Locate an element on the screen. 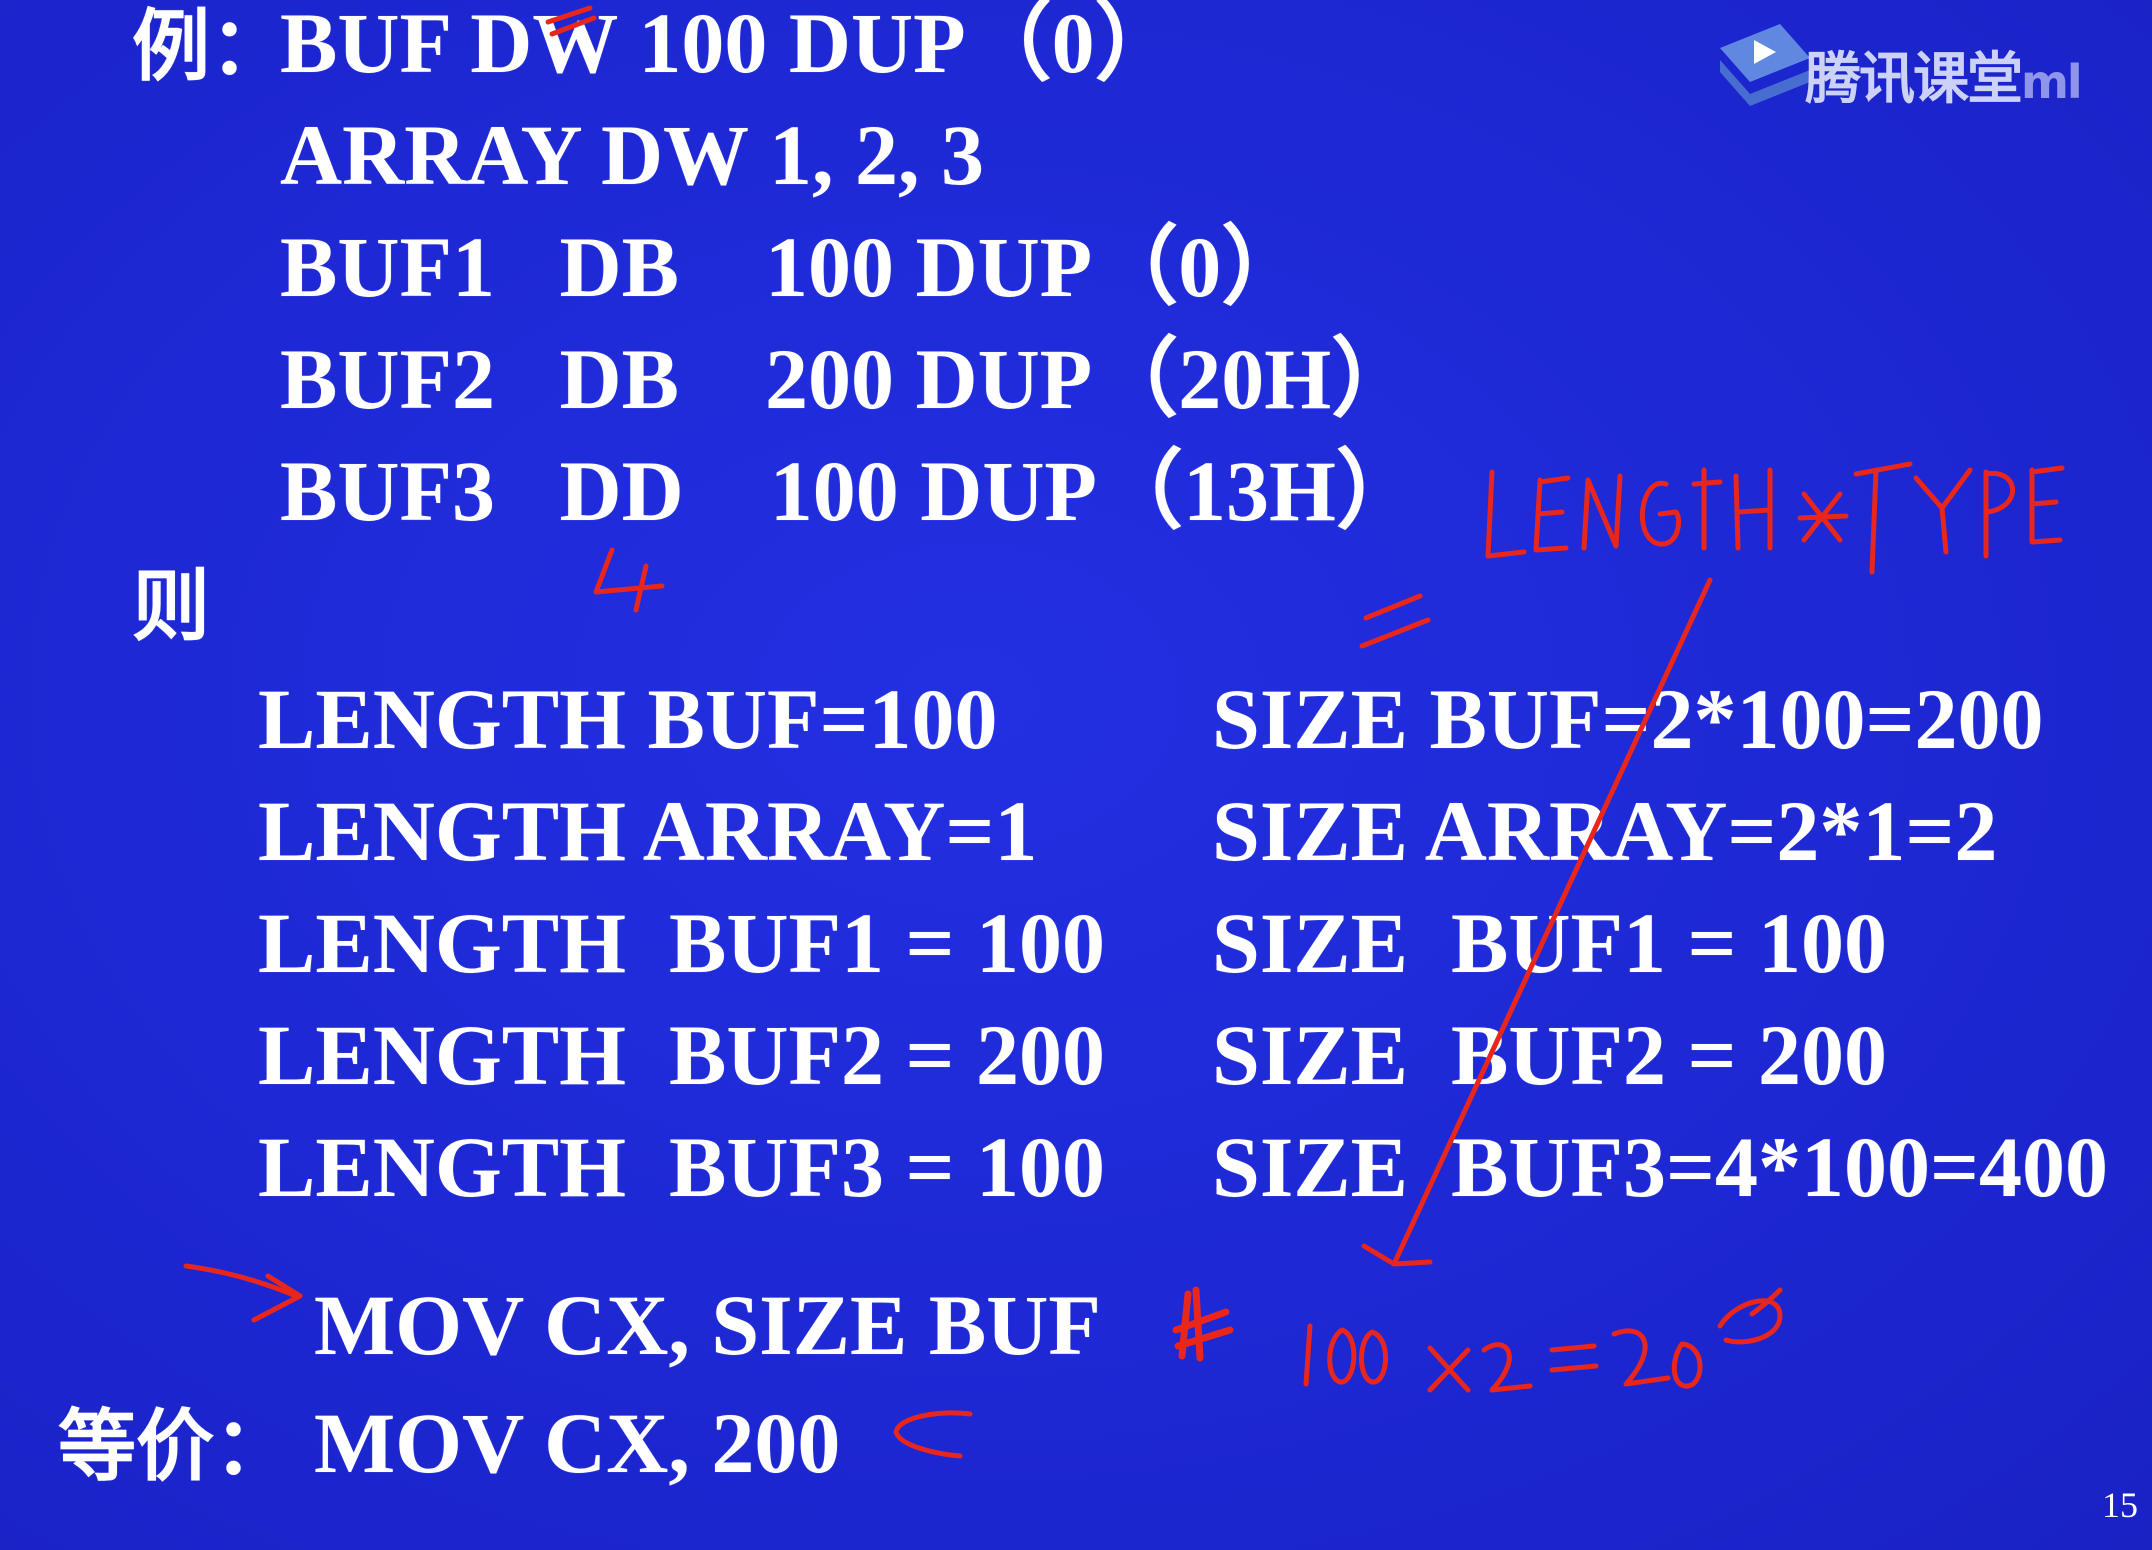  def-buf1-line: BUF1 DB 100 DUP（0） is located at coordinates (794, 267).